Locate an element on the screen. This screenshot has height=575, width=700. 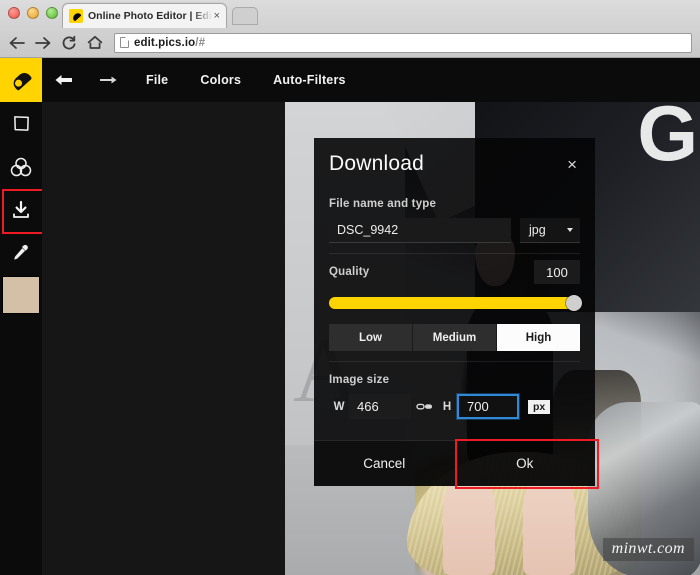
height-input is located at coordinates (488, 406).